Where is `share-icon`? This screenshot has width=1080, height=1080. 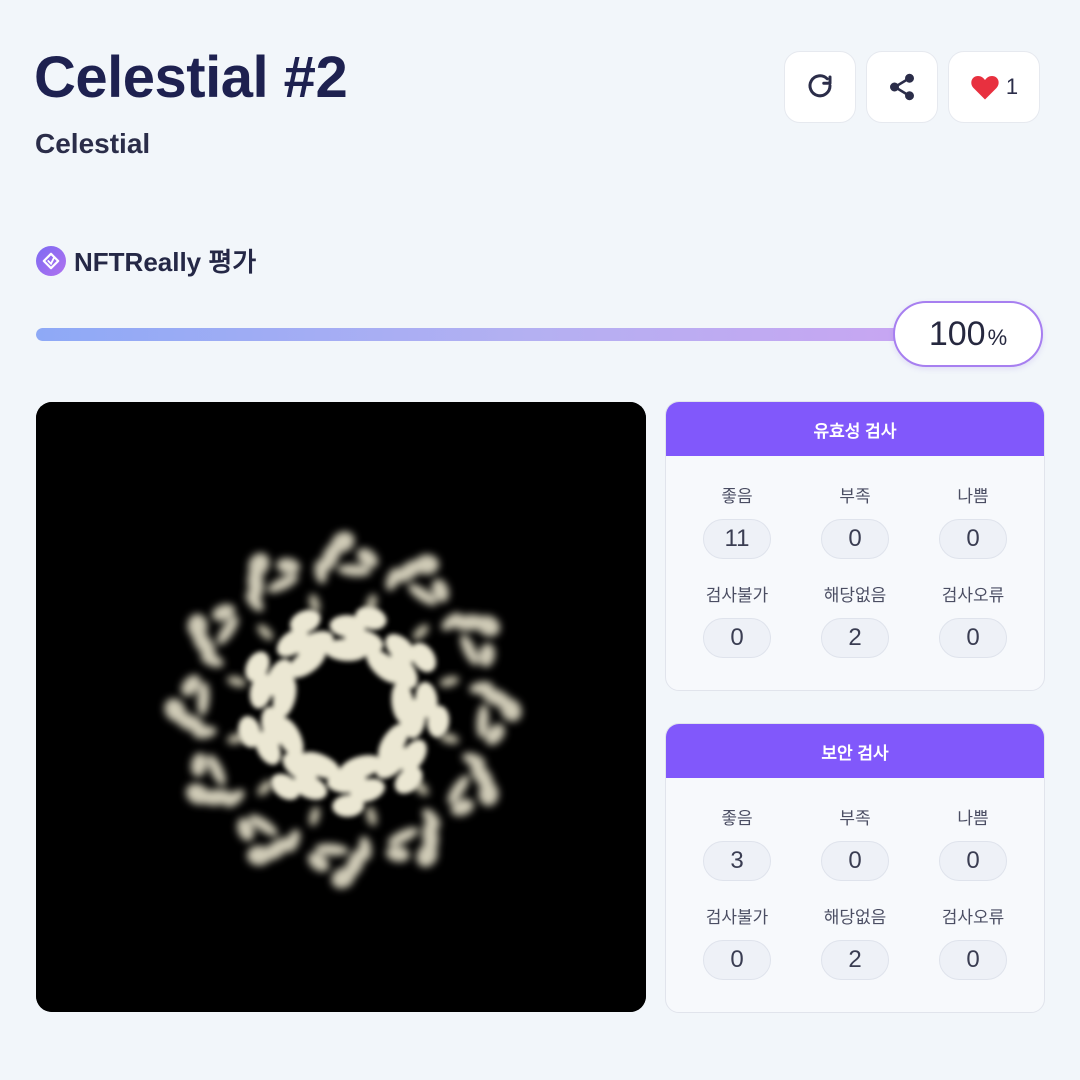 share-icon is located at coordinates (902, 87).